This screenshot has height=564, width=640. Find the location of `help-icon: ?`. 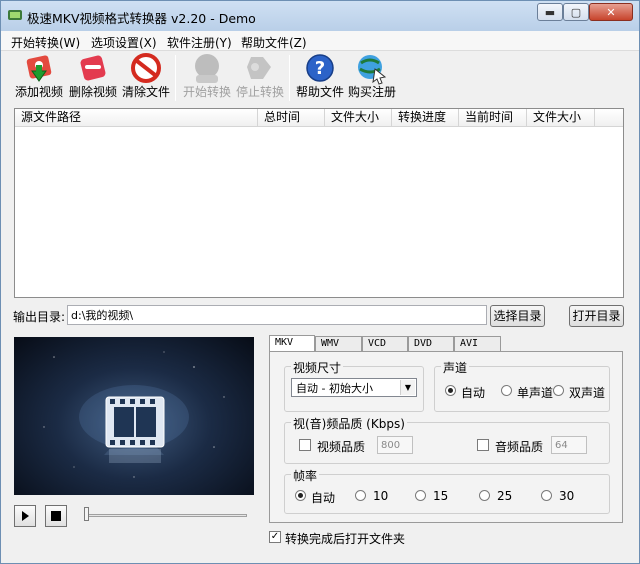

help-icon: ? is located at coordinates (320, 68).